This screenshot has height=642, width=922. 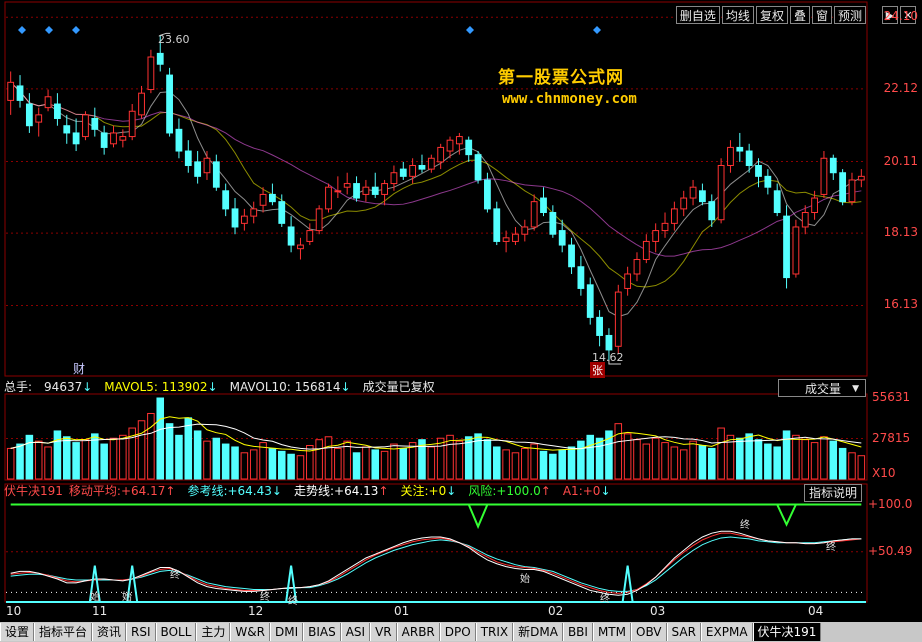 I want to click on toolbar-button: 窗, so click(x=821, y=15).